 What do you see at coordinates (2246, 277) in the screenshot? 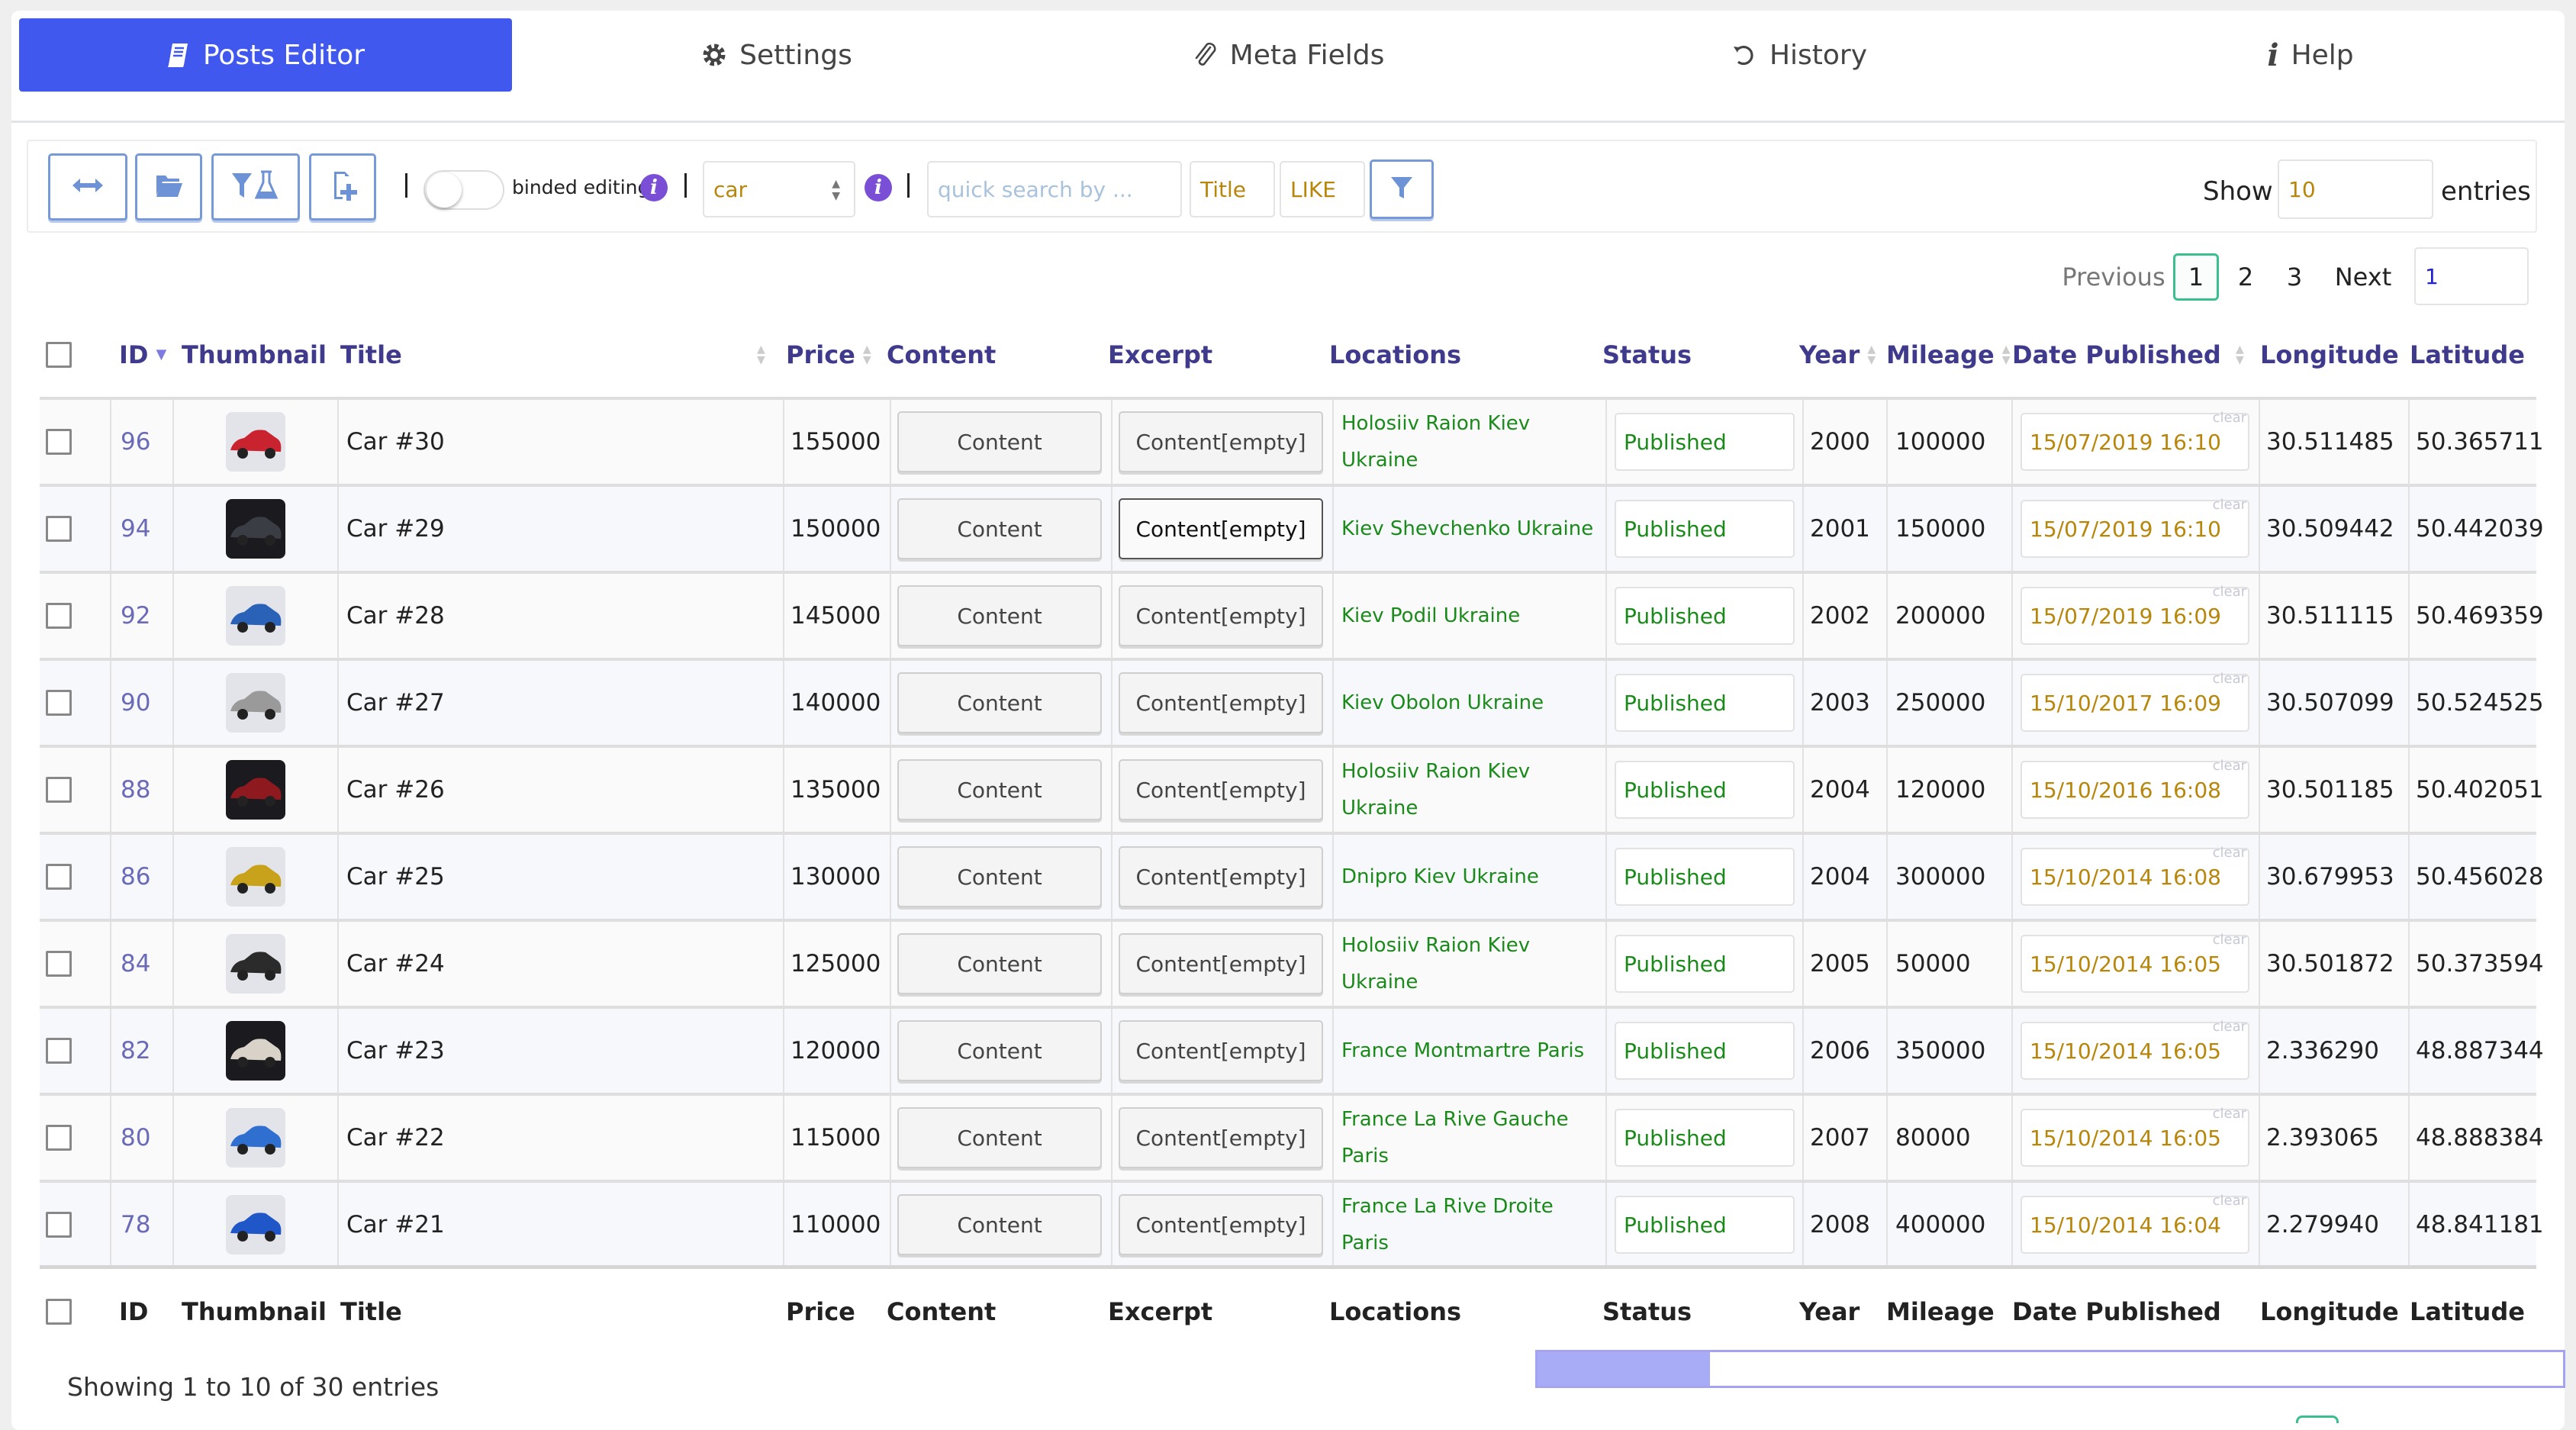
I see `page-2-button: 2` at bounding box center [2246, 277].